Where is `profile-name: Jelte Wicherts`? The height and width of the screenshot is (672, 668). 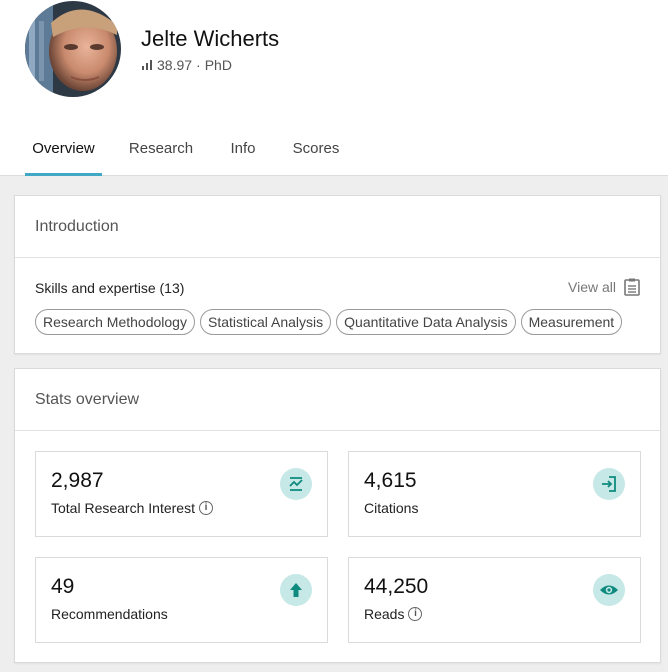
profile-name: Jelte Wicherts is located at coordinates (210, 38).